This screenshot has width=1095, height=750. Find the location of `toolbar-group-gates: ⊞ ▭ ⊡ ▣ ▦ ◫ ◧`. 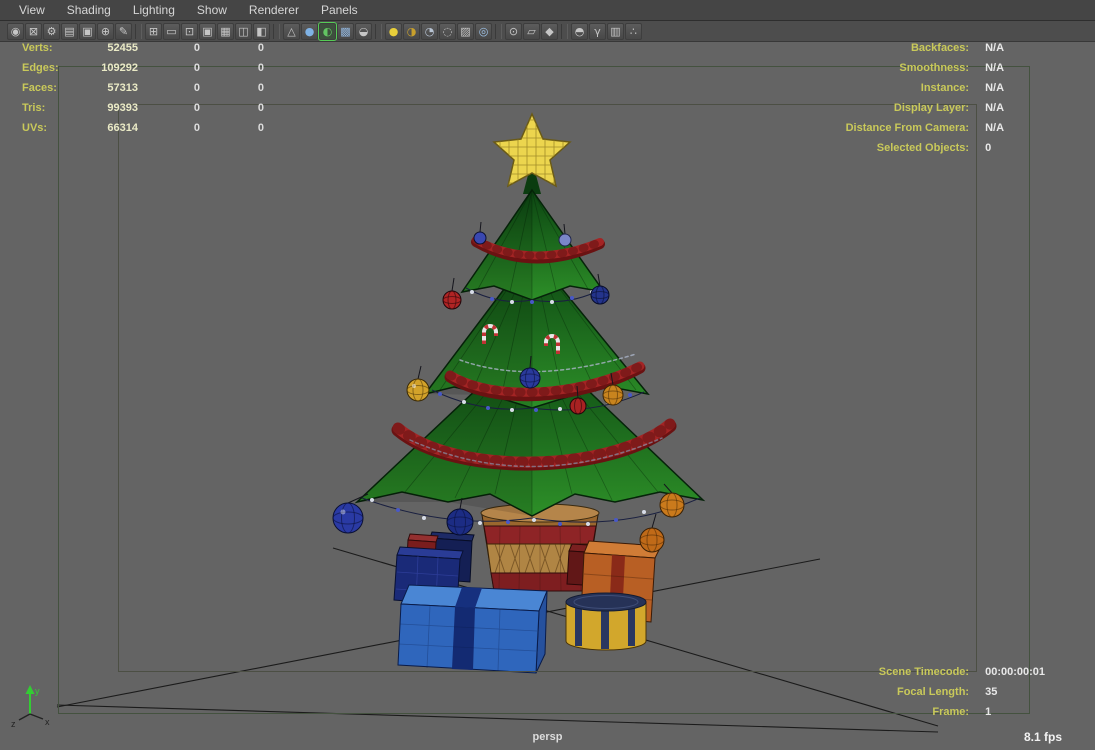

toolbar-group-gates: ⊞ ▭ ⊡ ▣ ▦ ◫ ◧ is located at coordinates (207, 31).